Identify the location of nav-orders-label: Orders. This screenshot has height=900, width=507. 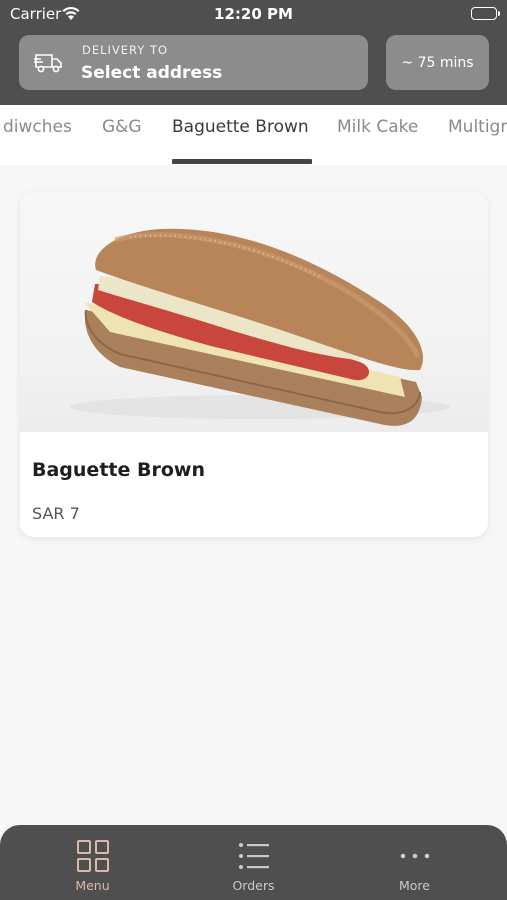
(253, 885).